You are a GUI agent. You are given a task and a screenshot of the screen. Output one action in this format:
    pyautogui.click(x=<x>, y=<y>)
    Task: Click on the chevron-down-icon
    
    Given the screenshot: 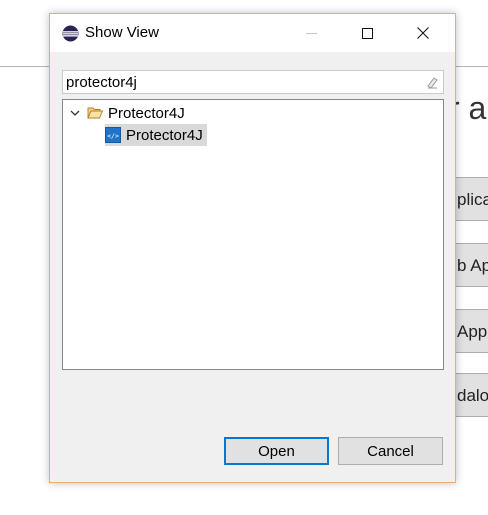 What is the action you would take?
    pyautogui.click(x=75, y=113)
    